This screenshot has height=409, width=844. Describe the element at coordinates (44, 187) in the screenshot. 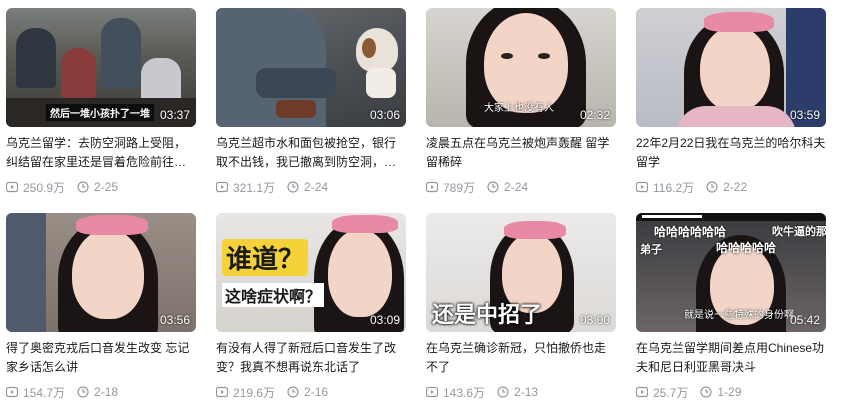

I see `view-count: 250.9万` at that location.